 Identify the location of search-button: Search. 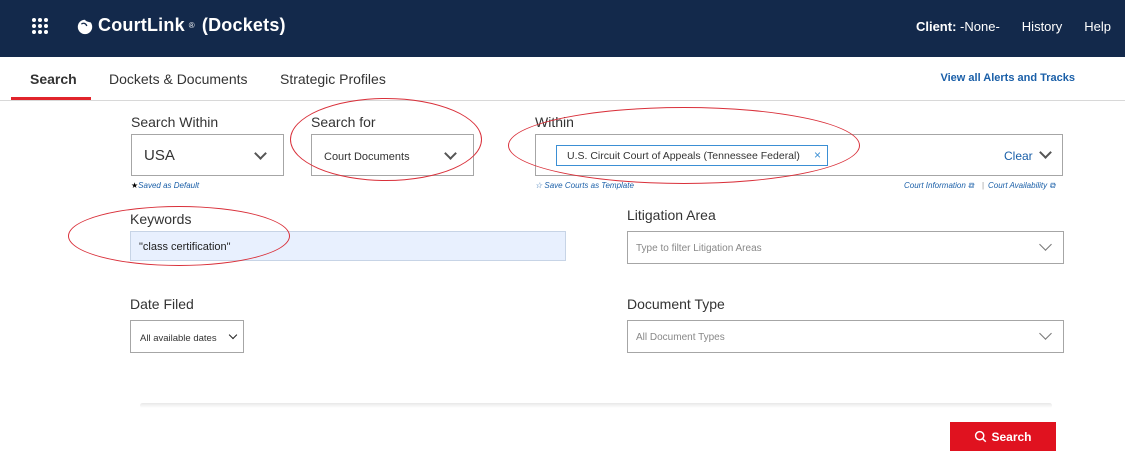
(1003, 436).